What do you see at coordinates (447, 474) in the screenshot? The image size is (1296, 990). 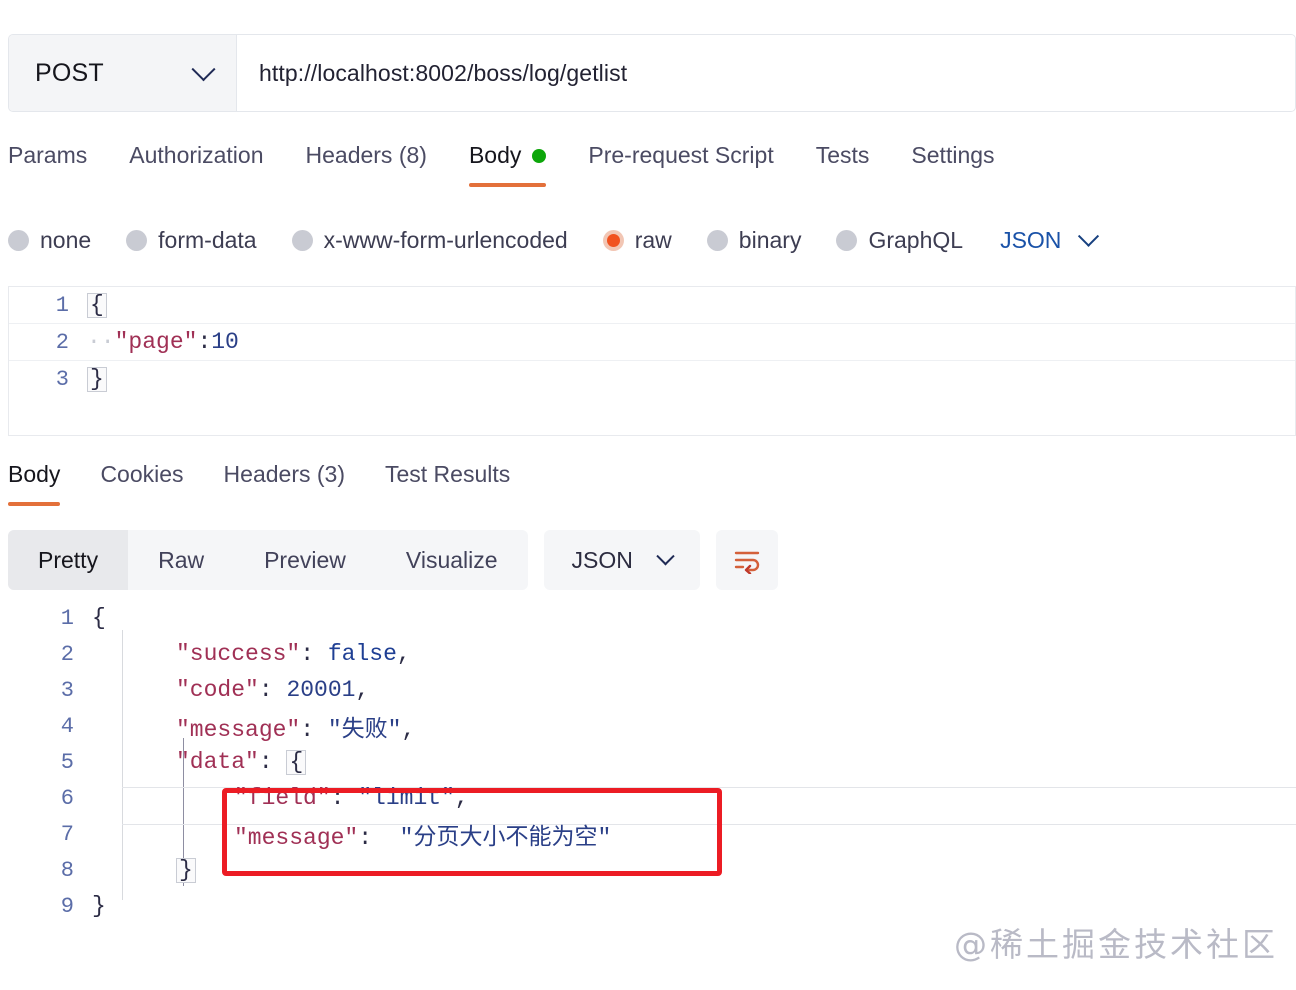 I see `response-tab-test-results-label: Test Results` at bounding box center [447, 474].